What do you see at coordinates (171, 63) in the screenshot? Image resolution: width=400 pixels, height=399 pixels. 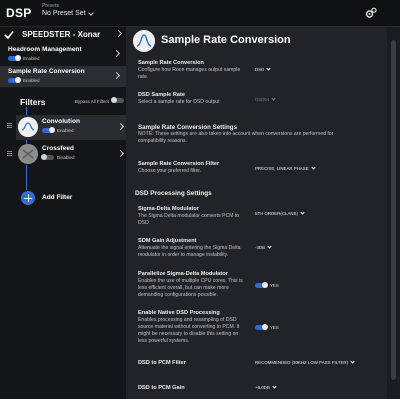 I see `src-title: Sample Rate Conversion` at bounding box center [171, 63].